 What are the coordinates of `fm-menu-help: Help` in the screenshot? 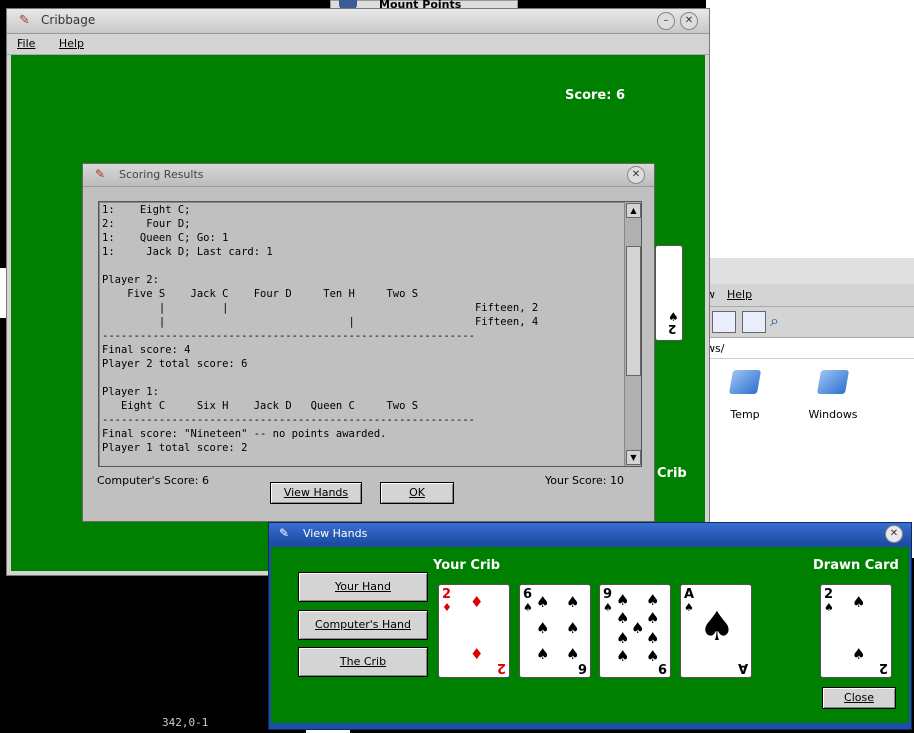 It's located at (739, 294).